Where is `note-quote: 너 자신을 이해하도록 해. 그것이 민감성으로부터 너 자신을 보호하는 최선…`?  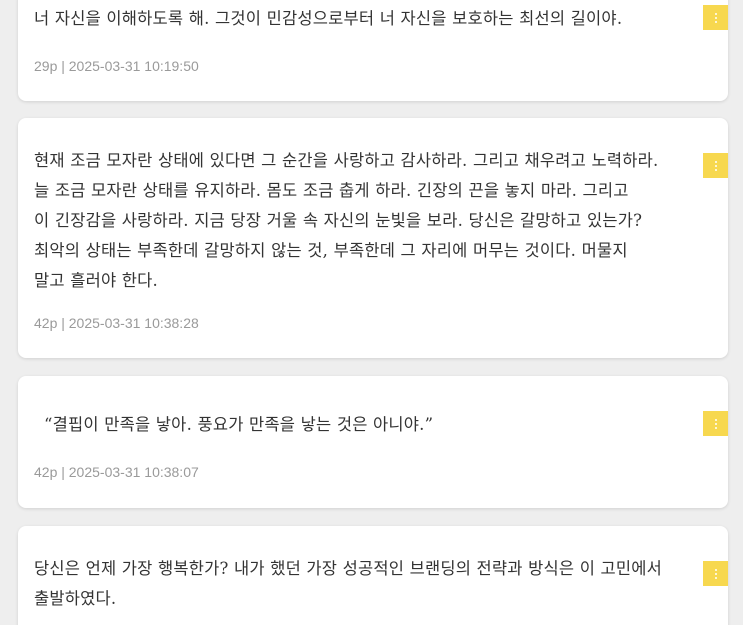 note-quote: 너 자신을 이해하도록 해. 그것이 민감성으로부터 너 자신을 보호하는 최선… is located at coordinates (328, 18).